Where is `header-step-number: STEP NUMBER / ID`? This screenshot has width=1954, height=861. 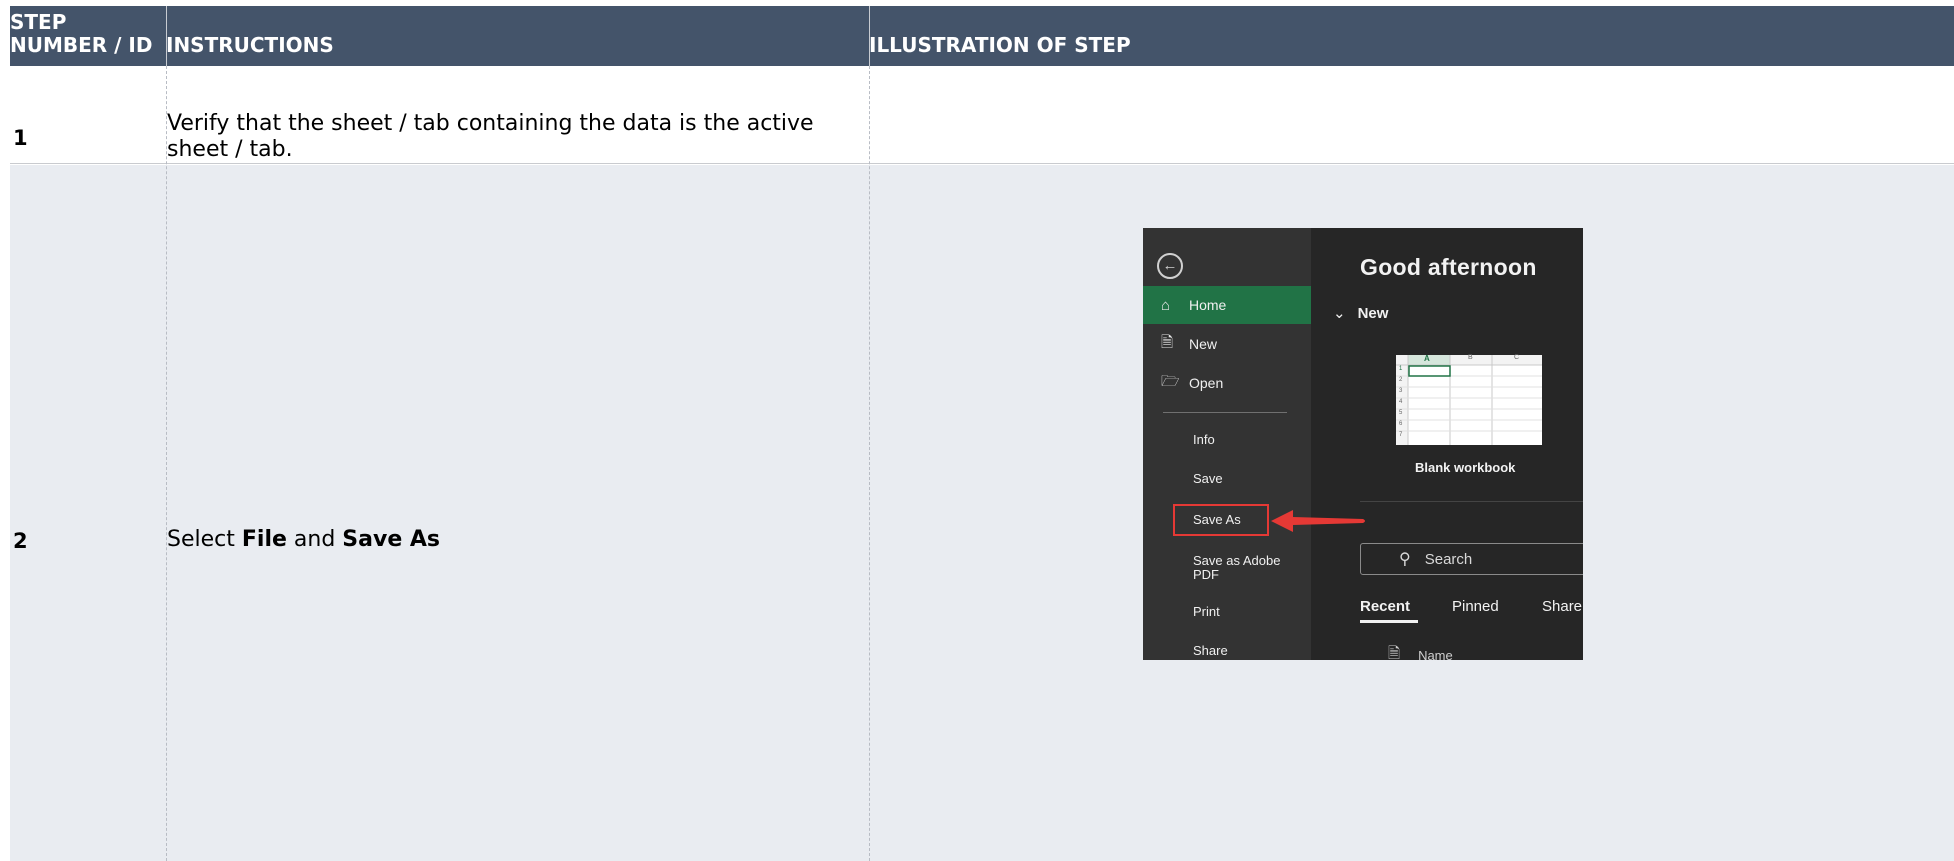
header-step-number: STEP NUMBER / ID is located at coordinates (88, 36).